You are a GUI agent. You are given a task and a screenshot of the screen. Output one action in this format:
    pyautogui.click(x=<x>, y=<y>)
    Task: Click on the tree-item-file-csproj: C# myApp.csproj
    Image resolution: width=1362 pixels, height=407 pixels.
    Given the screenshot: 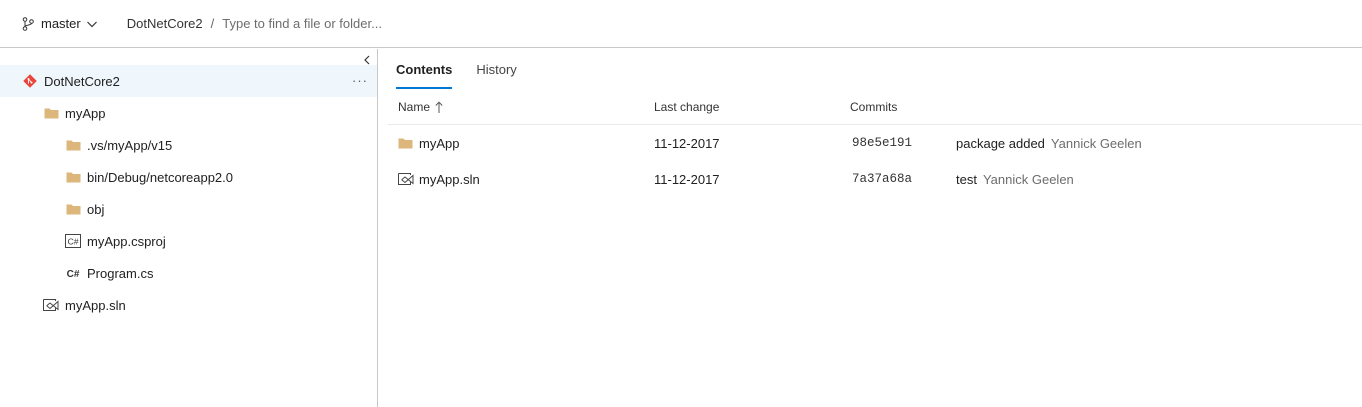 What is the action you would take?
    pyautogui.click(x=188, y=241)
    